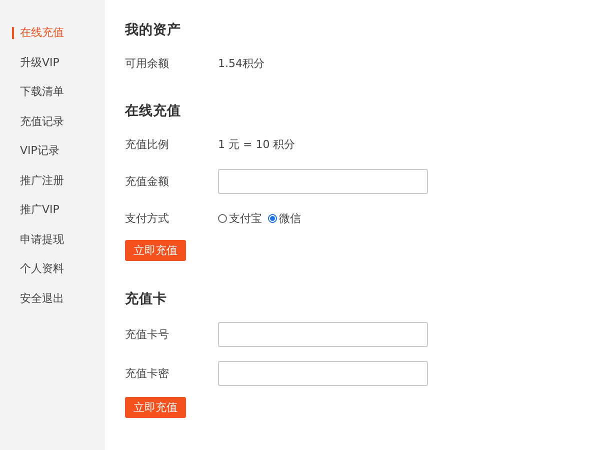  I want to click on radio-label: 支付宝, so click(245, 218).